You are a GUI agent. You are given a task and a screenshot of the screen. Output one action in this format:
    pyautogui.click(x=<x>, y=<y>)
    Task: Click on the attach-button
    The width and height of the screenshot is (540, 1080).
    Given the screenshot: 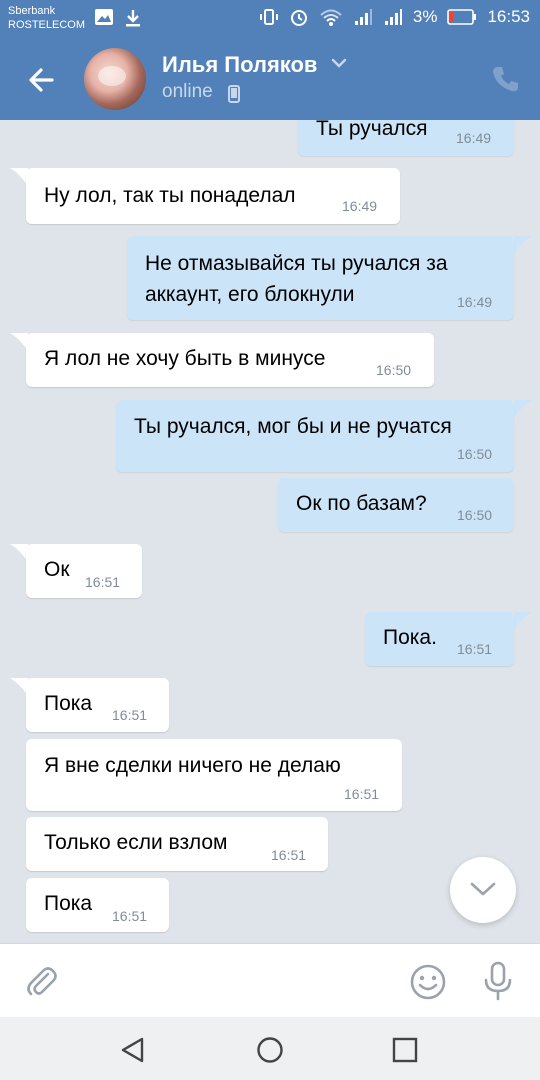 What is the action you would take?
    pyautogui.click(x=42, y=982)
    